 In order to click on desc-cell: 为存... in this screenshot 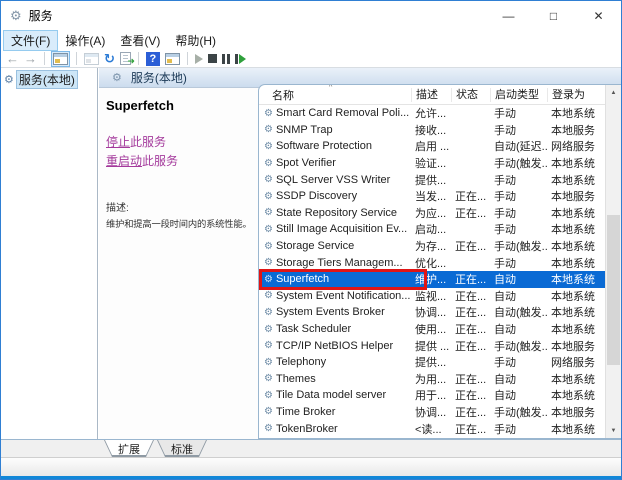, I will do `click(431, 247)`.